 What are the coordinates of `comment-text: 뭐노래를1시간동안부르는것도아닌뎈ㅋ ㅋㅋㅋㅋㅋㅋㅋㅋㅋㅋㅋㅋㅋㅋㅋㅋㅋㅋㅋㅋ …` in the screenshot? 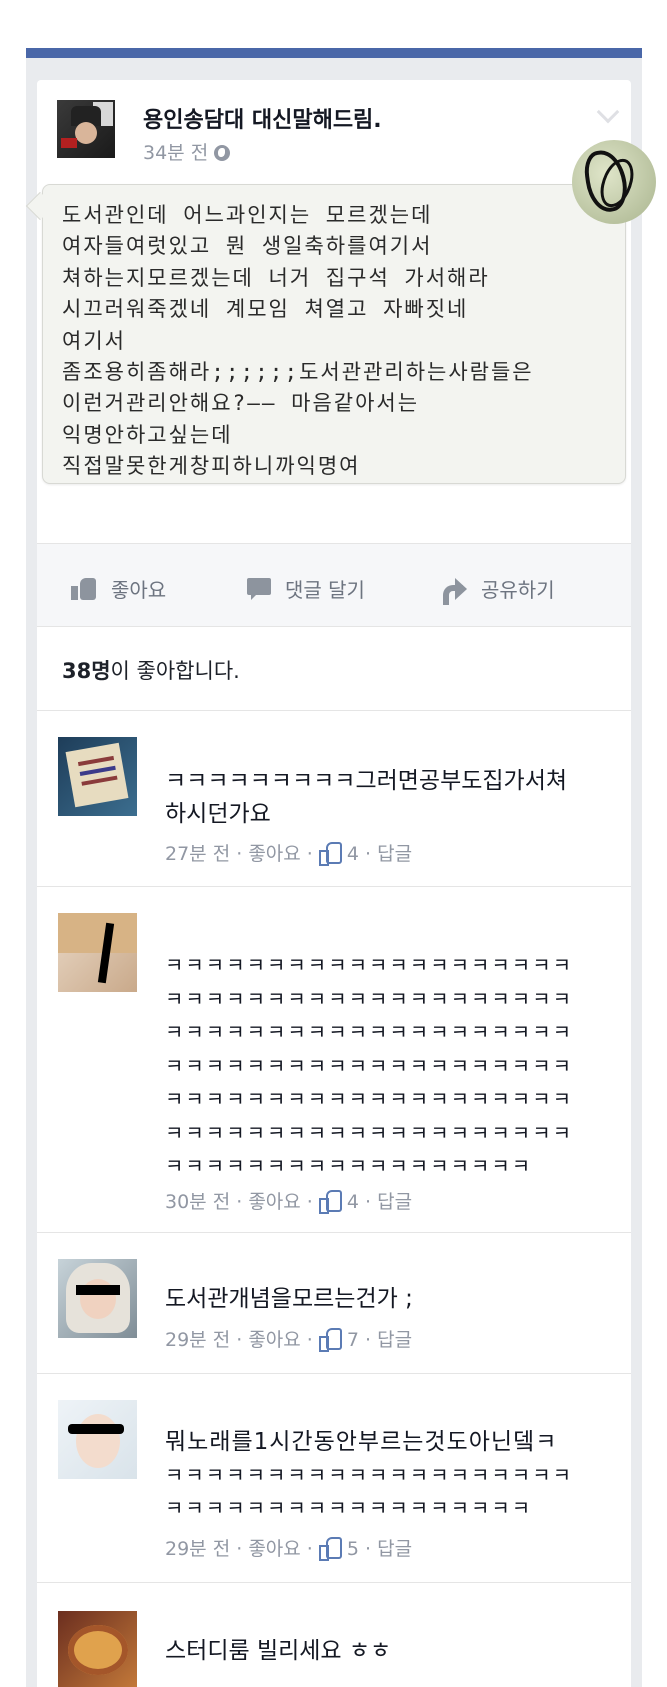 It's located at (385, 1475).